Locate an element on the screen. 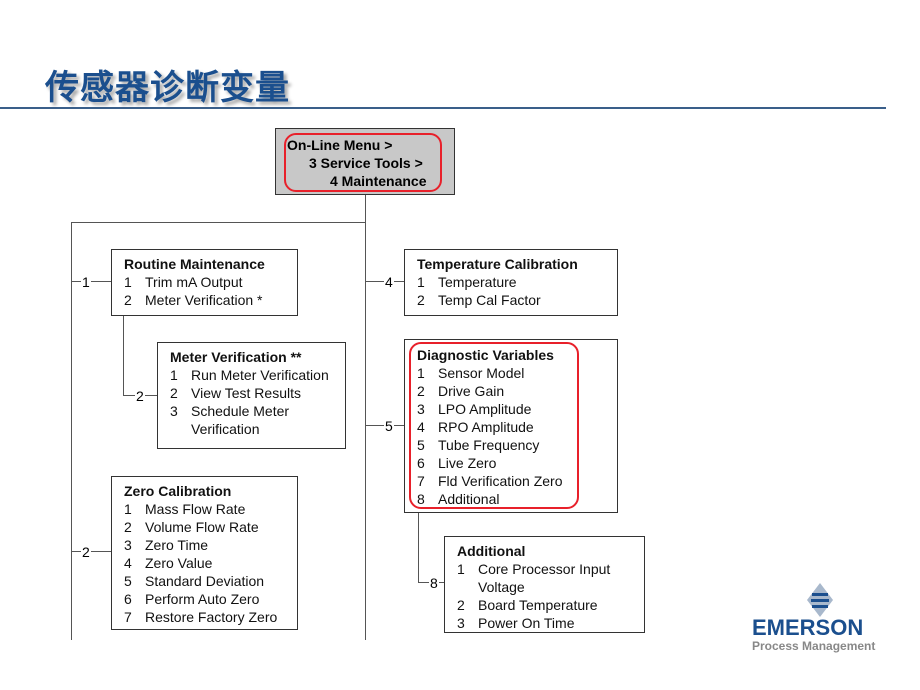 The image size is (920, 690). item-label: Temperature is located at coordinates (477, 282).